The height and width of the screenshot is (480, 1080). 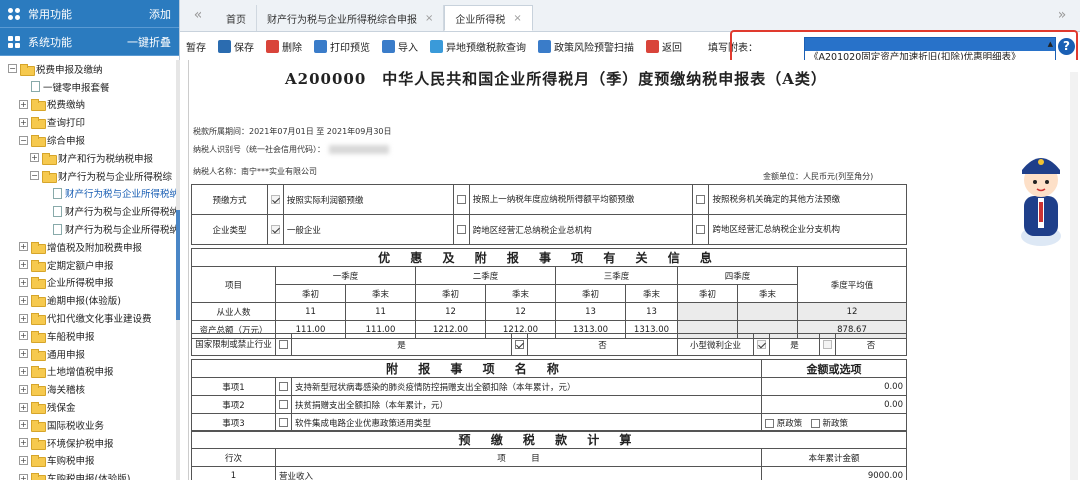 I want to click on prepay-other-checkbox, so click(x=701, y=199).